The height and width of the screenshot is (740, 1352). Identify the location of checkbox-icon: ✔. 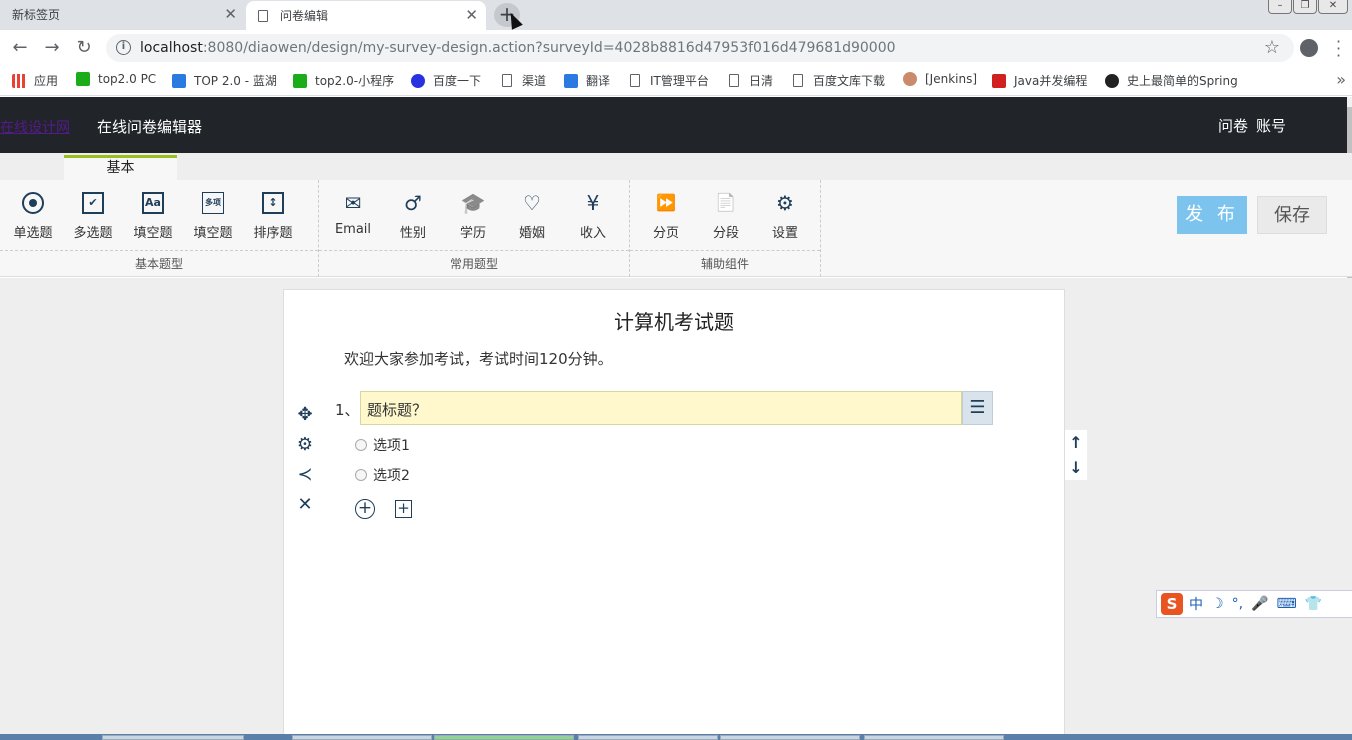
(93, 203).